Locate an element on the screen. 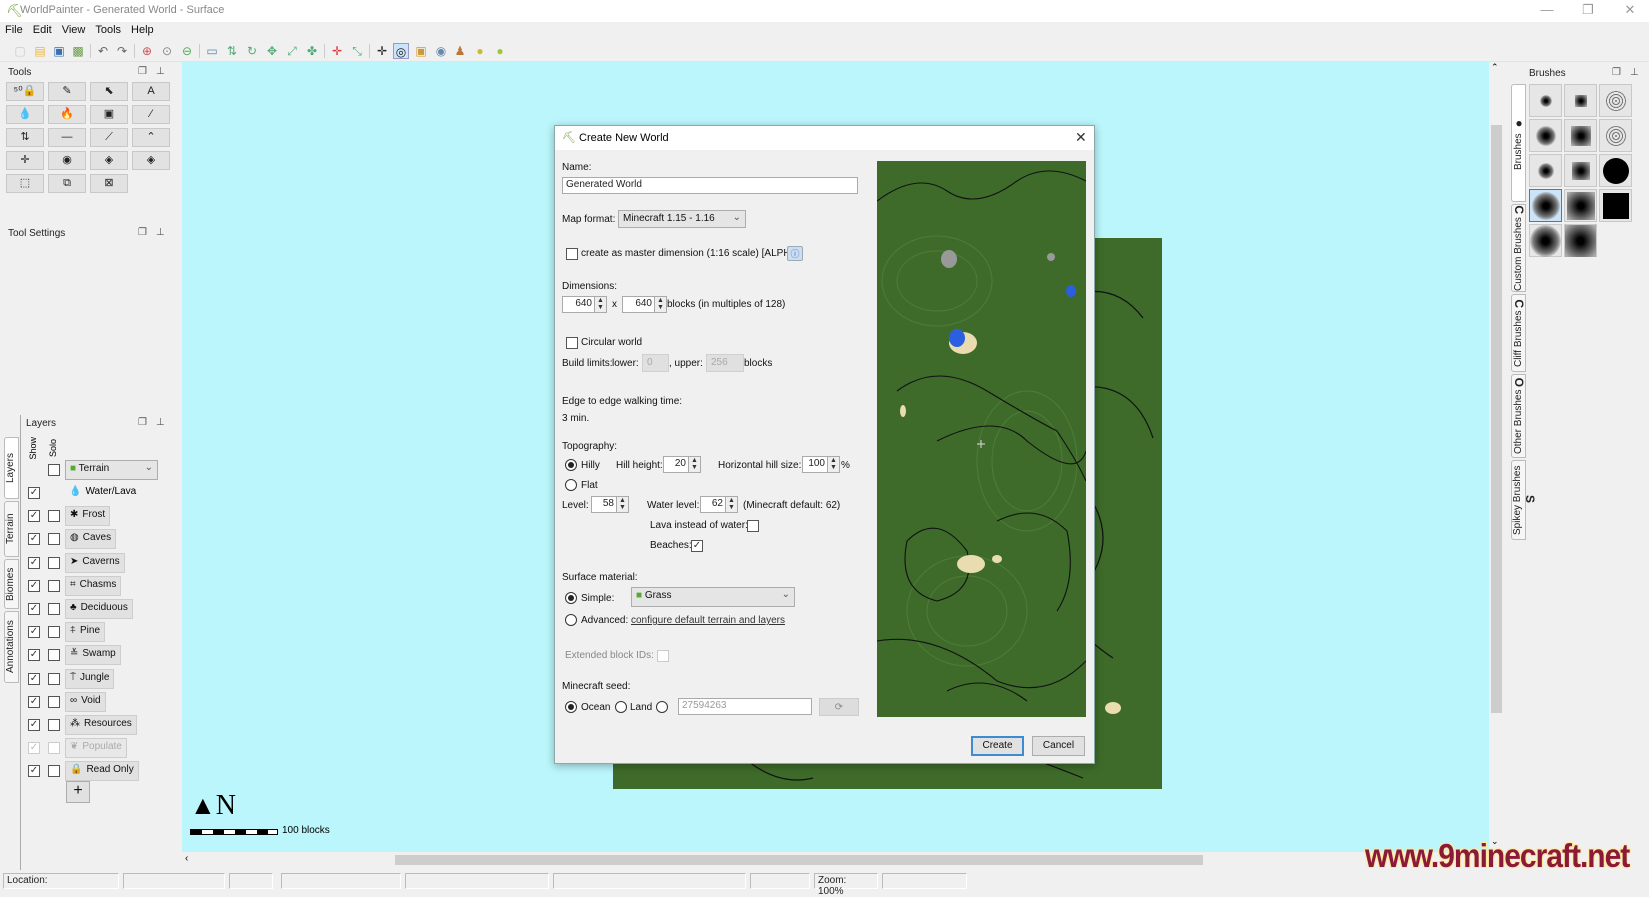 Image resolution: width=1649 pixels, height=897 pixels. name-input: Generated World is located at coordinates (710, 185).